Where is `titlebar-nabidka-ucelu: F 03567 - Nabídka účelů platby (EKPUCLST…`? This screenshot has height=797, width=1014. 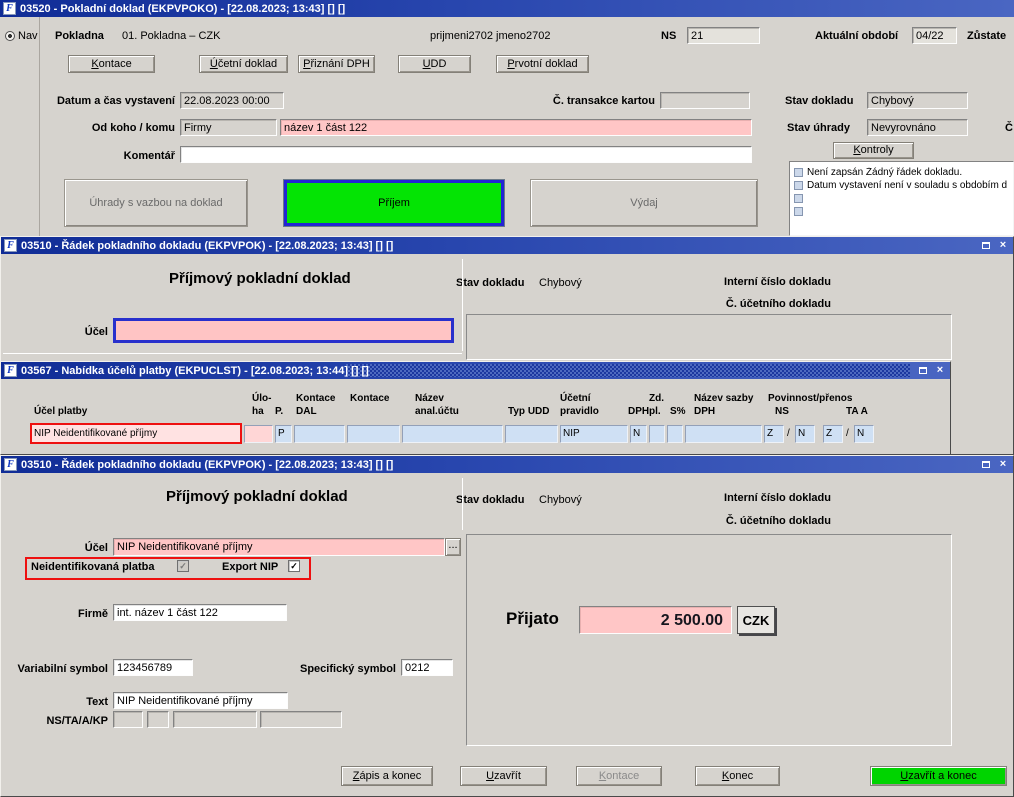
titlebar-nabidka-ucelu: F 03567 - Nabídka účelů platby (EKPUCLST… is located at coordinates (475, 370).